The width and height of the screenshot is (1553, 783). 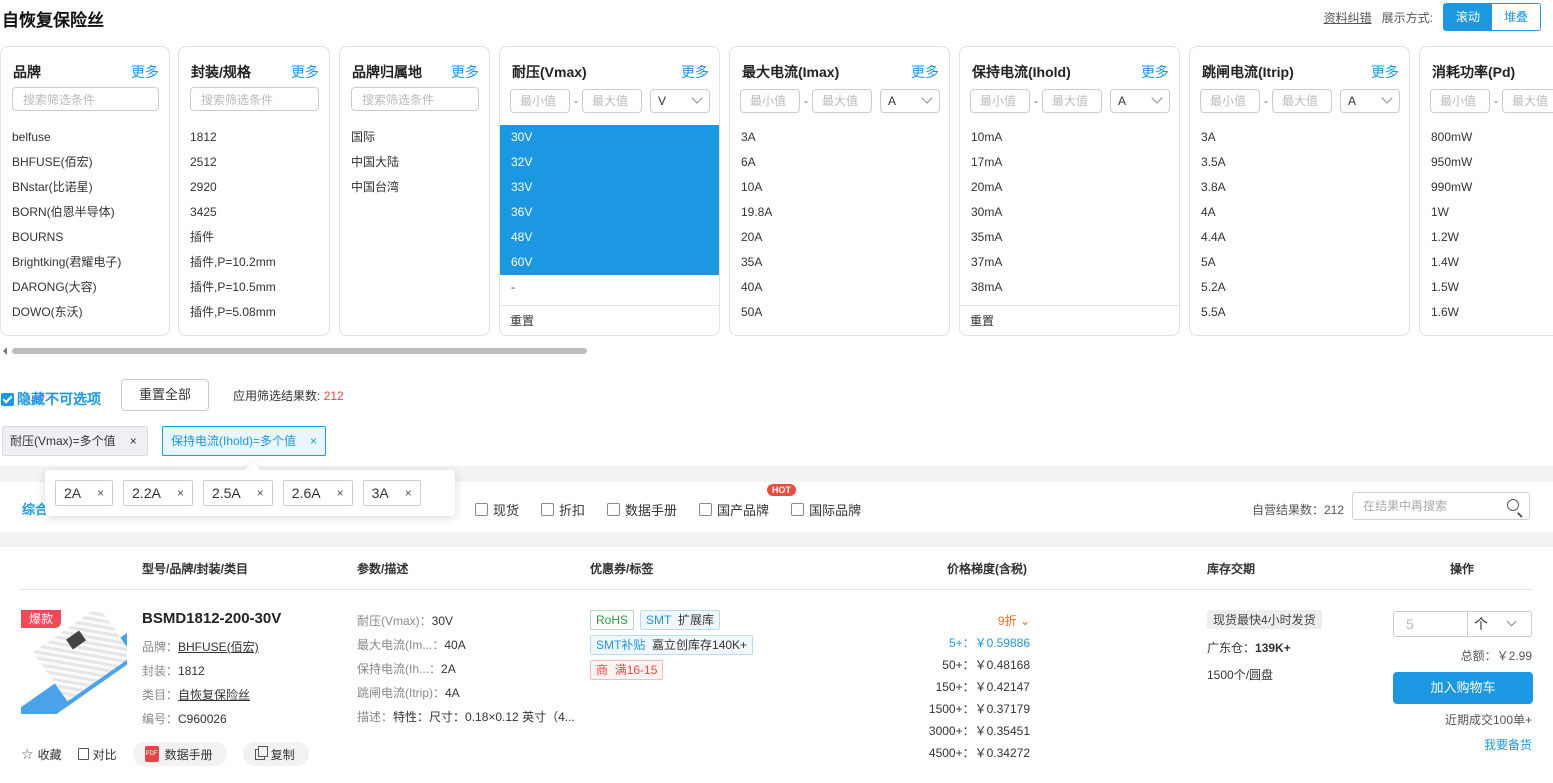 I want to click on unit-dropdown, so click(x=1512, y=624).